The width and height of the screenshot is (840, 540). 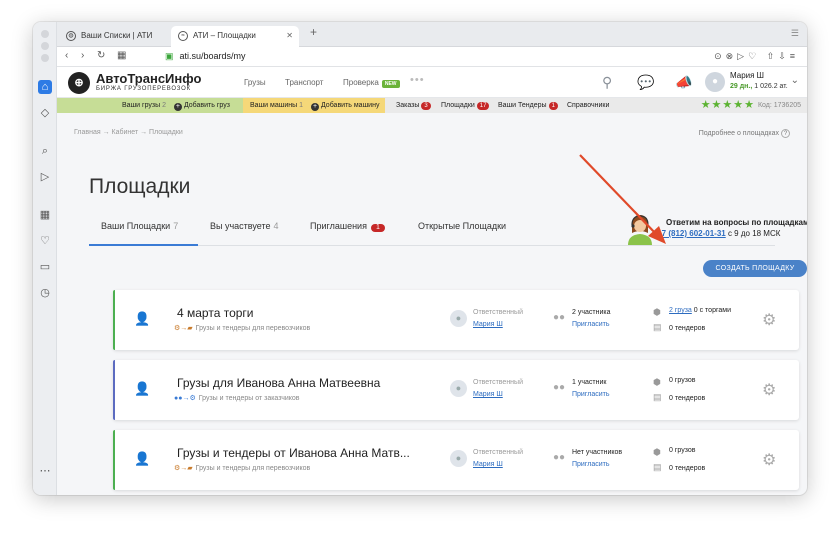 What do you see at coordinates (347, 226) in the screenshot?
I see `tab-invitations: Приглашения 1` at bounding box center [347, 226].